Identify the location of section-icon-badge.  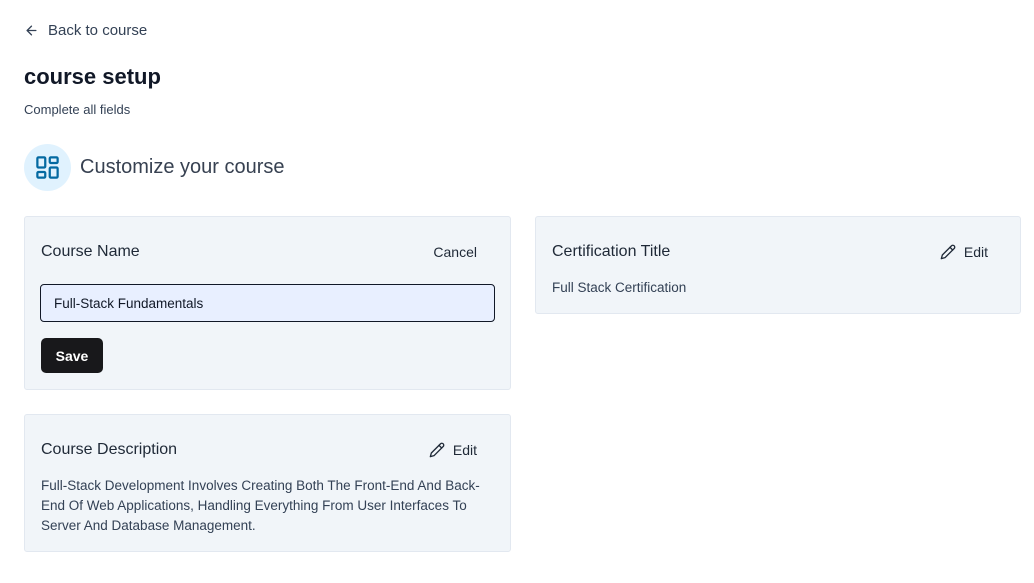
(47, 167).